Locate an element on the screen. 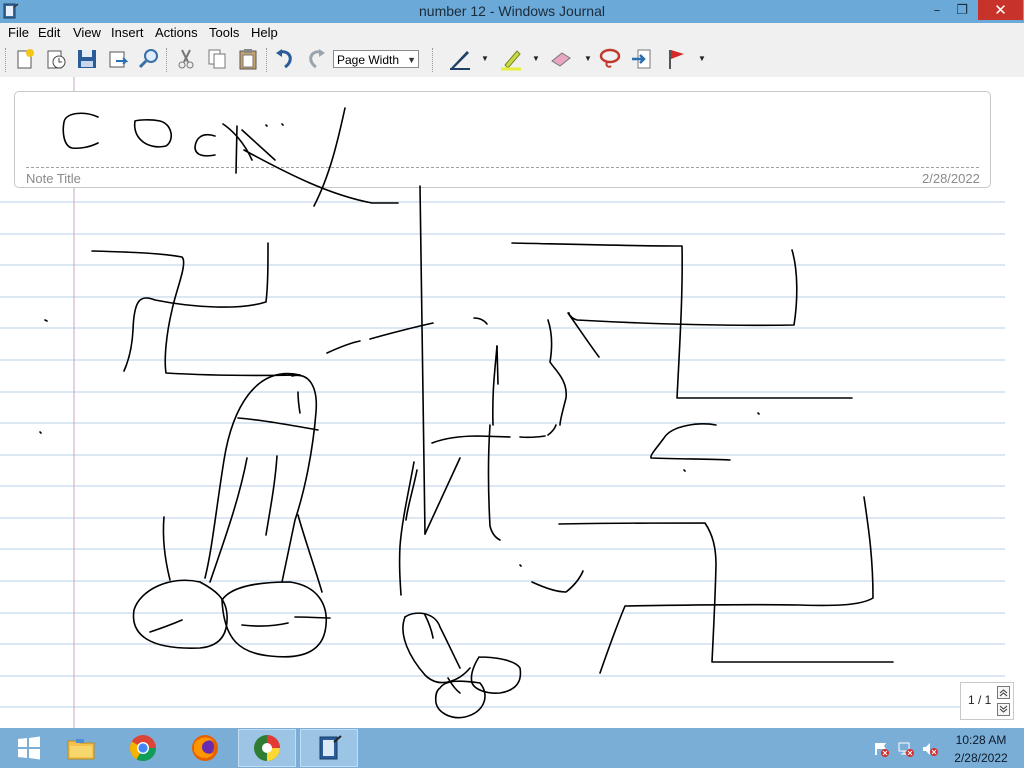  clock-date: 2/28/2022 is located at coordinates (981, 758).